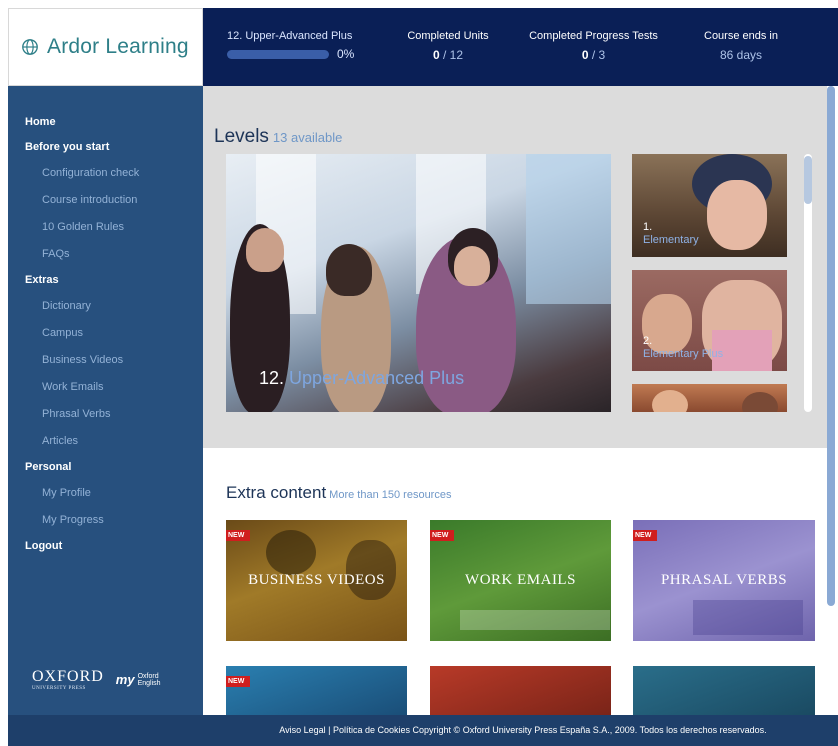 The width and height of the screenshot is (838, 746). I want to click on levels-heading: Levels 13 available, so click(278, 136).